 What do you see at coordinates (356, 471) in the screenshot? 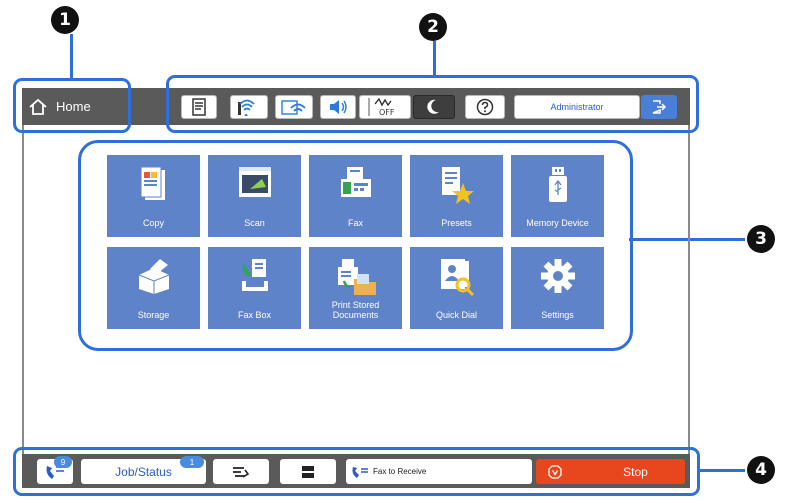
I see `highlight-bottom-bar` at bounding box center [356, 471].